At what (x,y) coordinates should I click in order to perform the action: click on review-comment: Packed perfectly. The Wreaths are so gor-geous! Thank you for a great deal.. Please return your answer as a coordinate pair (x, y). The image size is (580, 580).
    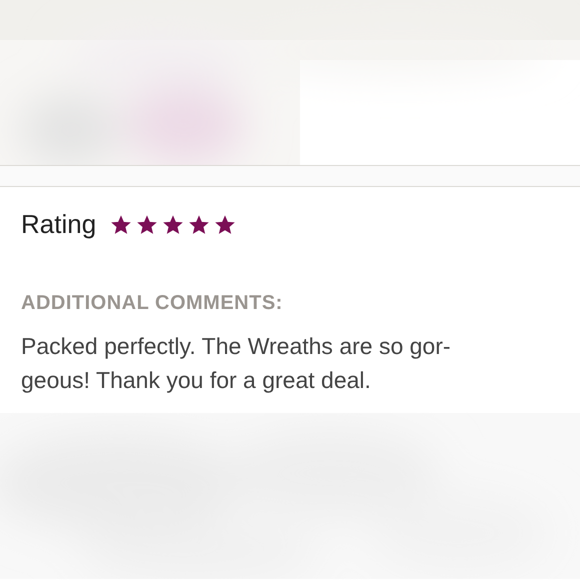
    Looking at the image, I should click on (236, 363).